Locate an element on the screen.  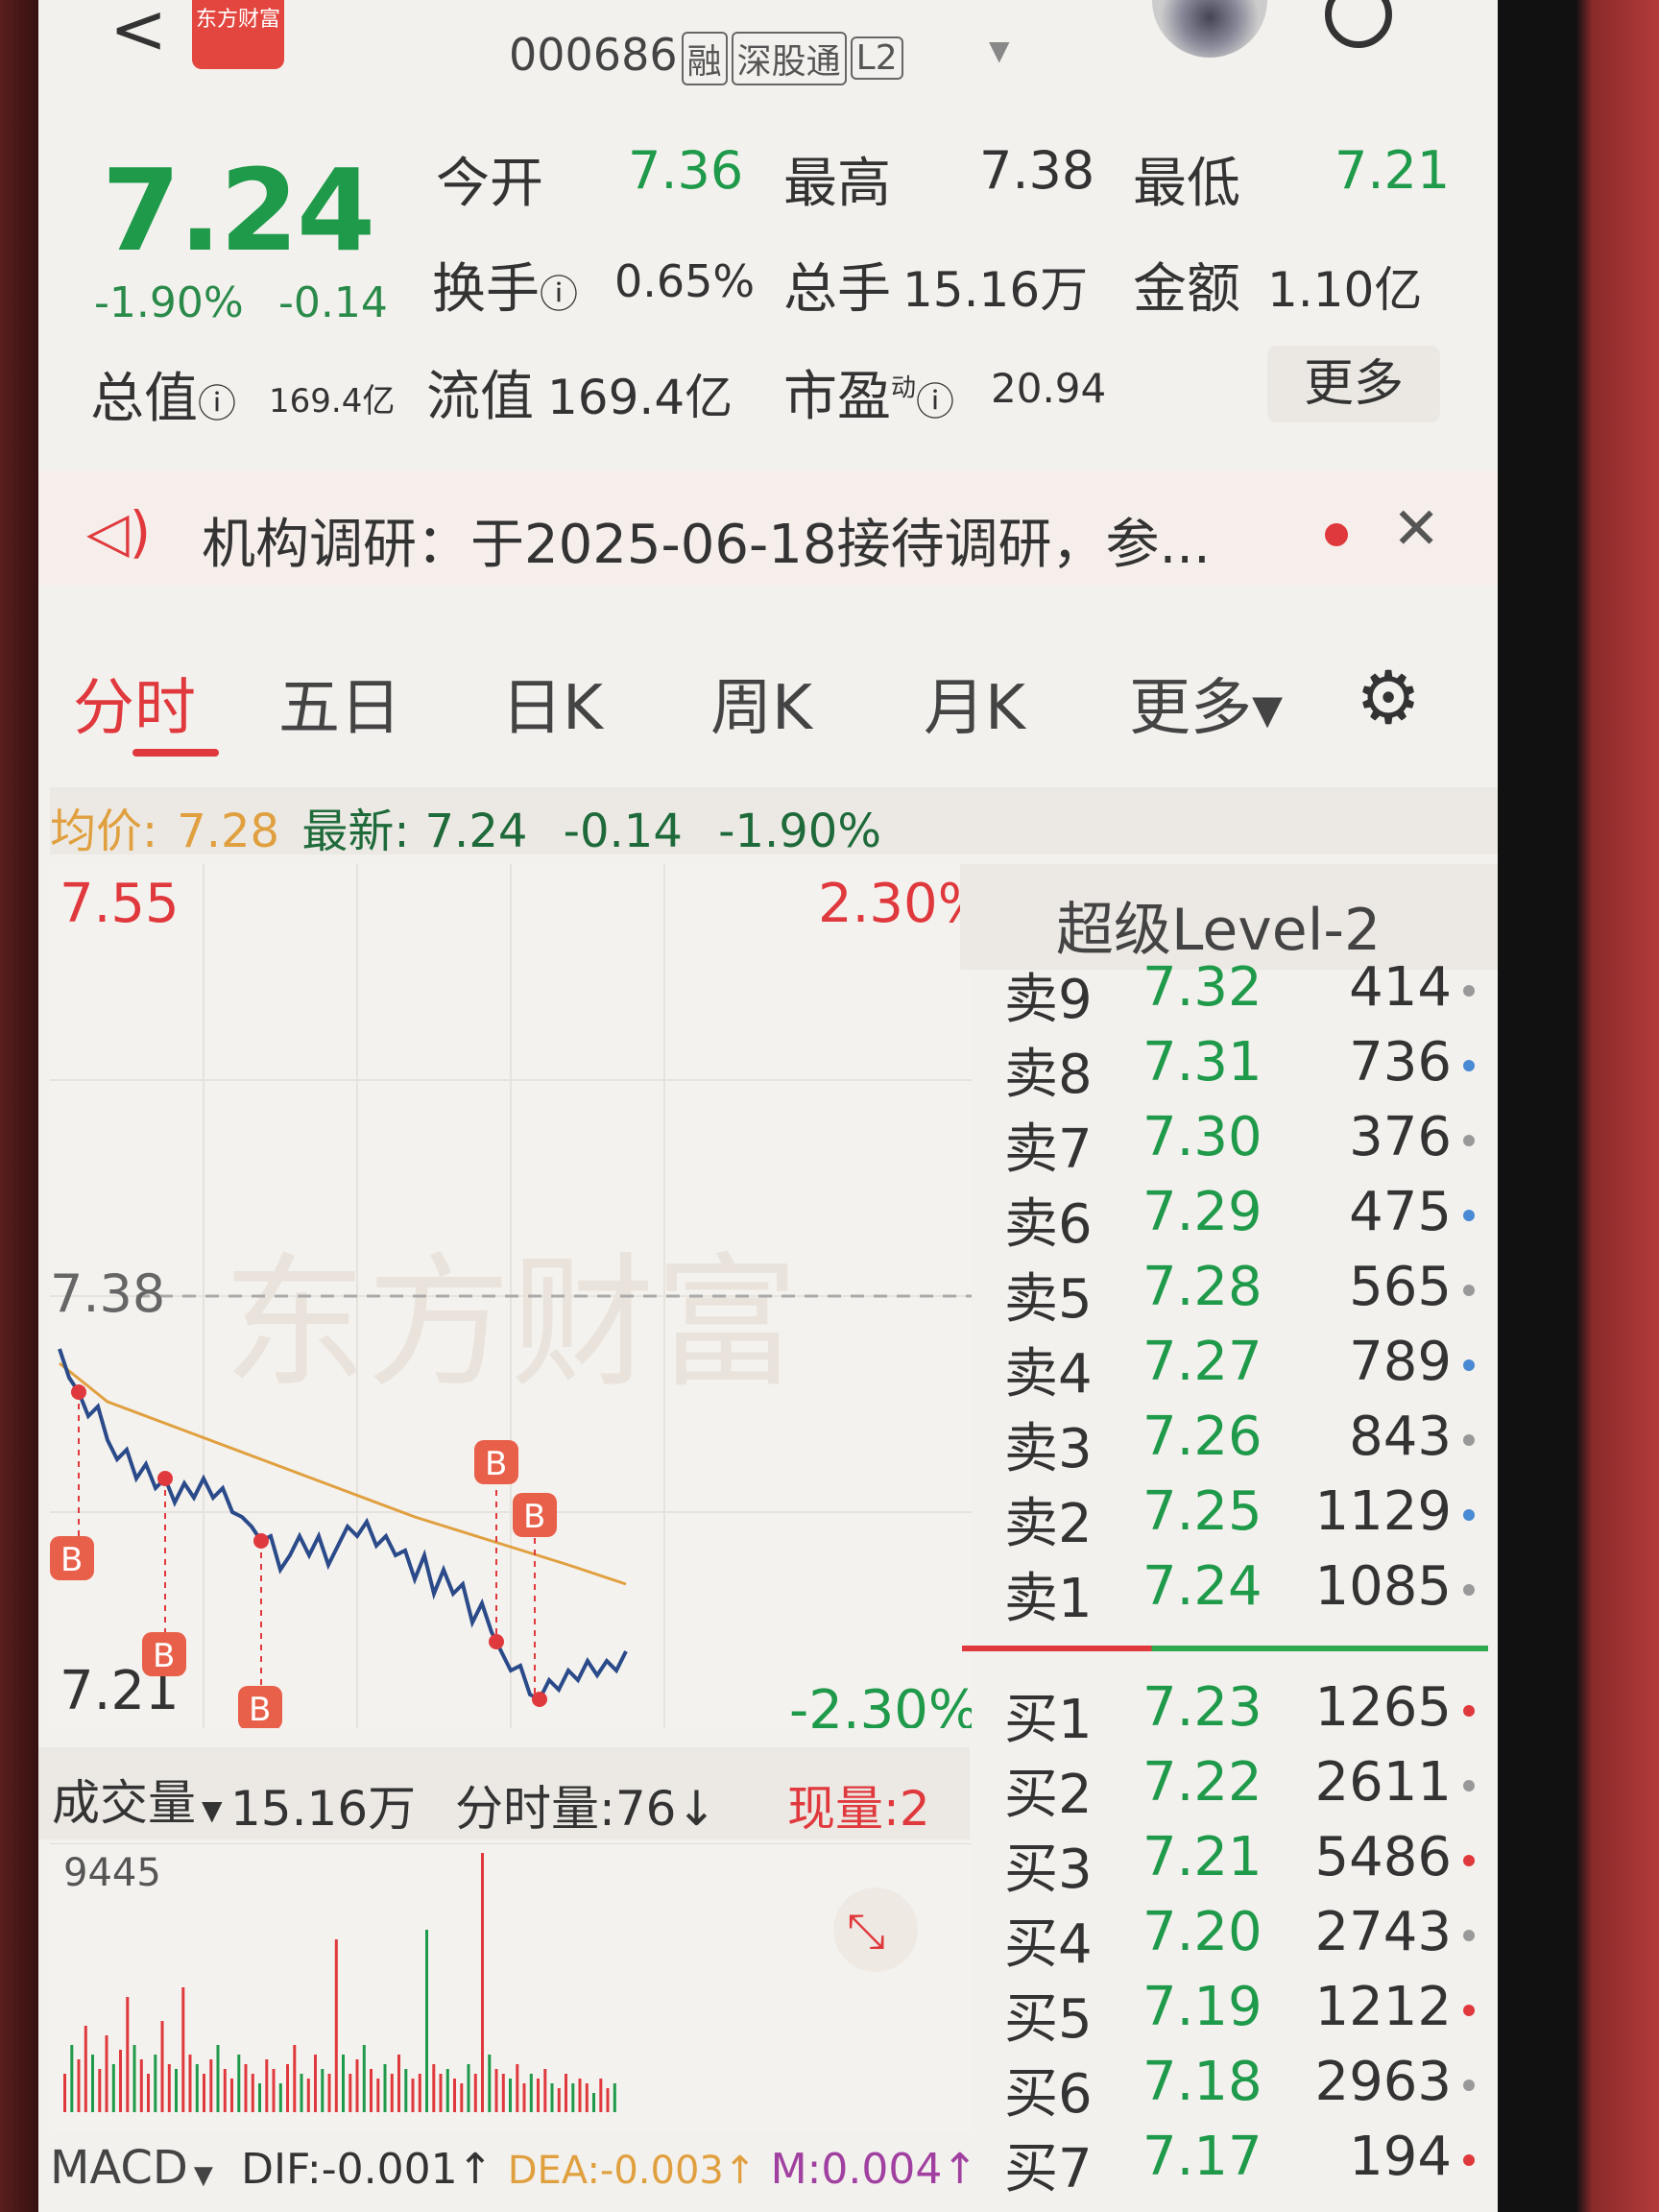
volume-dropdown: 成交量 ▼ is located at coordinates (137, 1799).